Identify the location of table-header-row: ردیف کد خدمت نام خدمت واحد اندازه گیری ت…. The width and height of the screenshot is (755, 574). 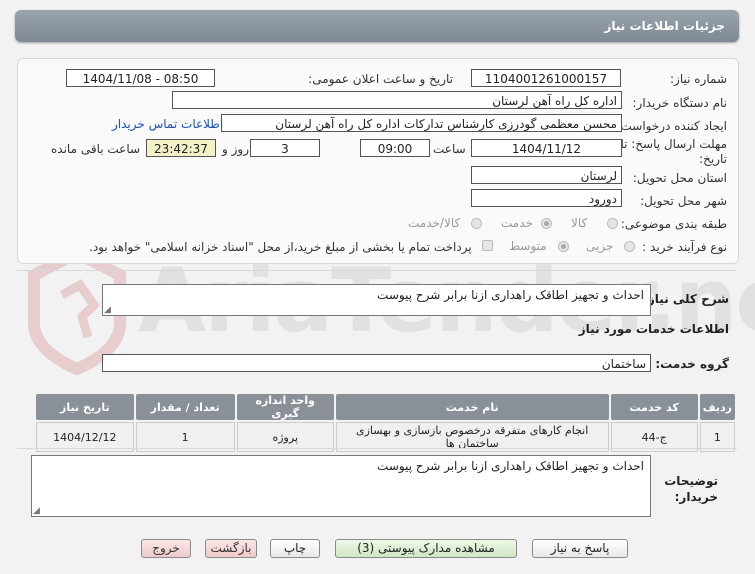
(385, 407).